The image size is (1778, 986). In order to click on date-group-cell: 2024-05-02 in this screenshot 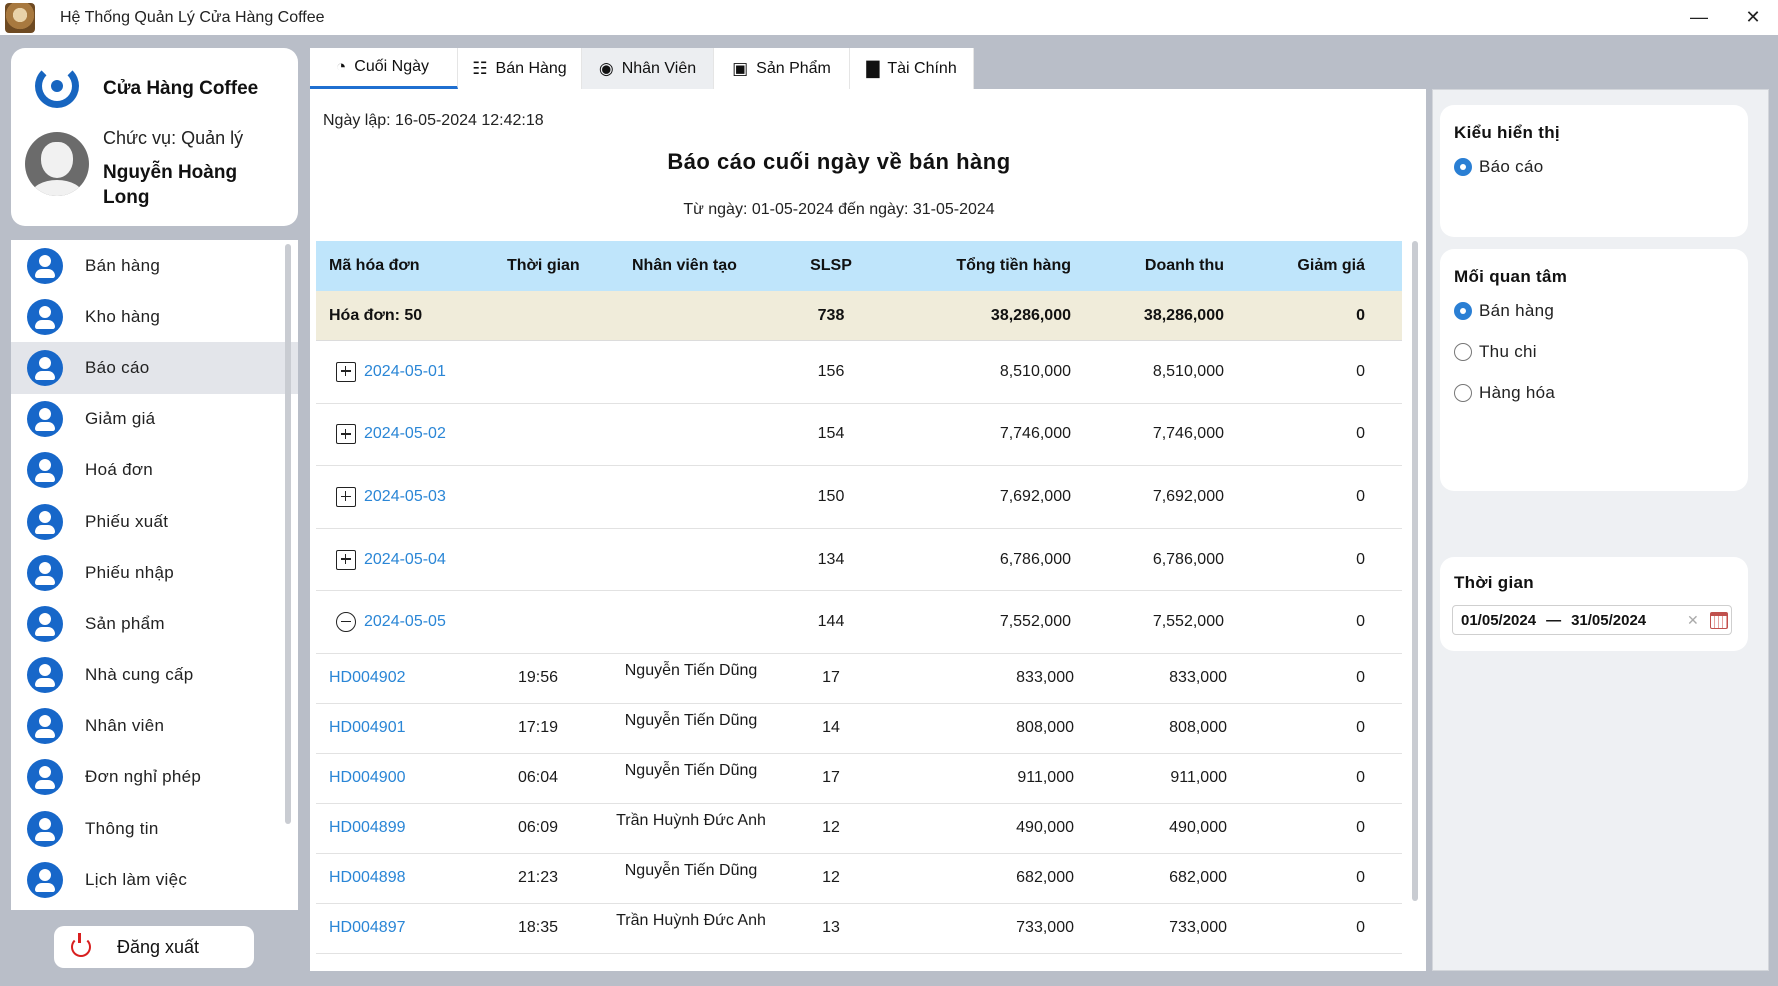, I will do `click(398, 434)`.